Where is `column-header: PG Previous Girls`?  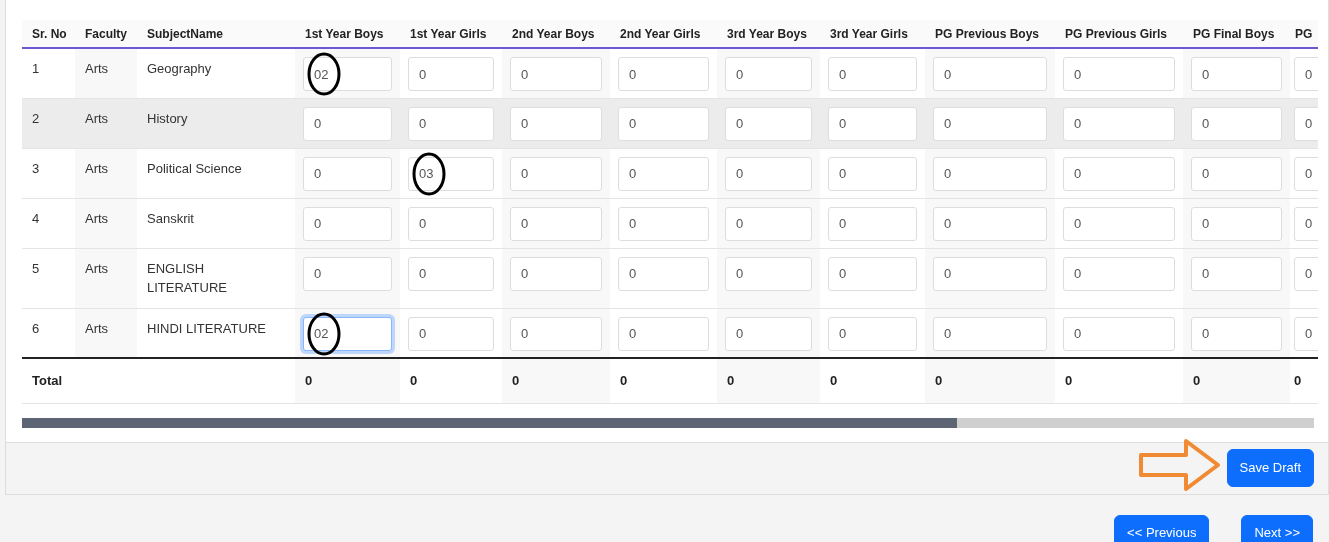
column-header: PG Previous Girls is located at coordinates (1119, 34).